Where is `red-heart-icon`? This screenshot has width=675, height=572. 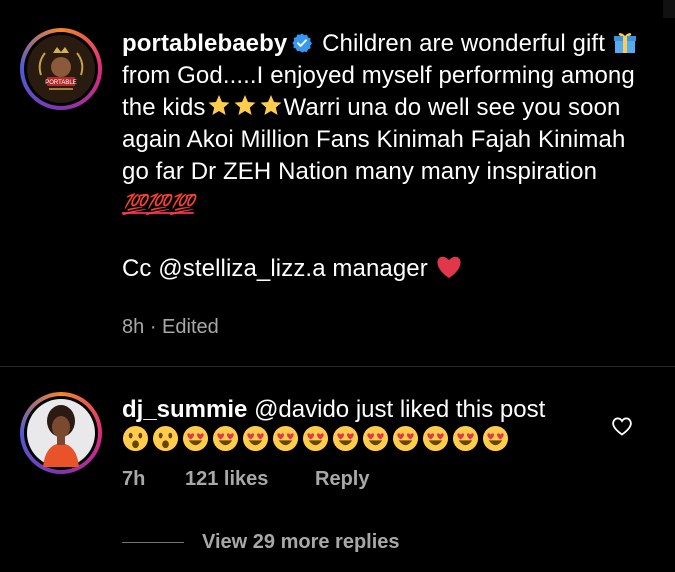
red-heart-icon is located at coordinates (449, 267).